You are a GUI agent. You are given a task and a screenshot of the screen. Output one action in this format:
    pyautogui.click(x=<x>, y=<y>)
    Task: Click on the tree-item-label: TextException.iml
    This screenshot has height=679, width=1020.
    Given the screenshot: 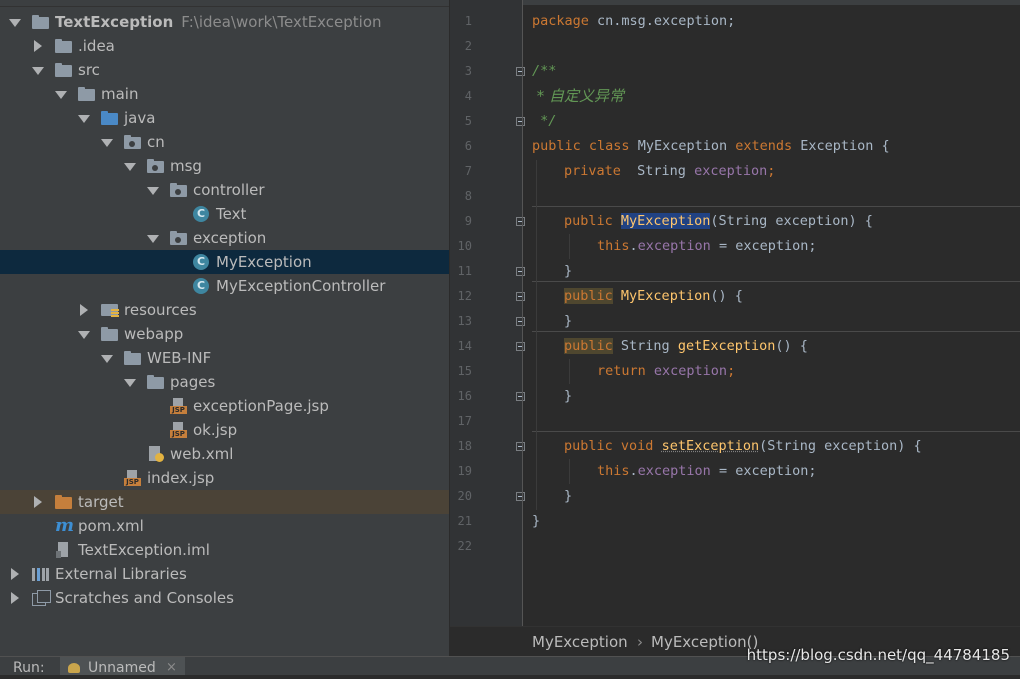 What is the action you would take?
    pyautogui.click(x=144, y=550)
    